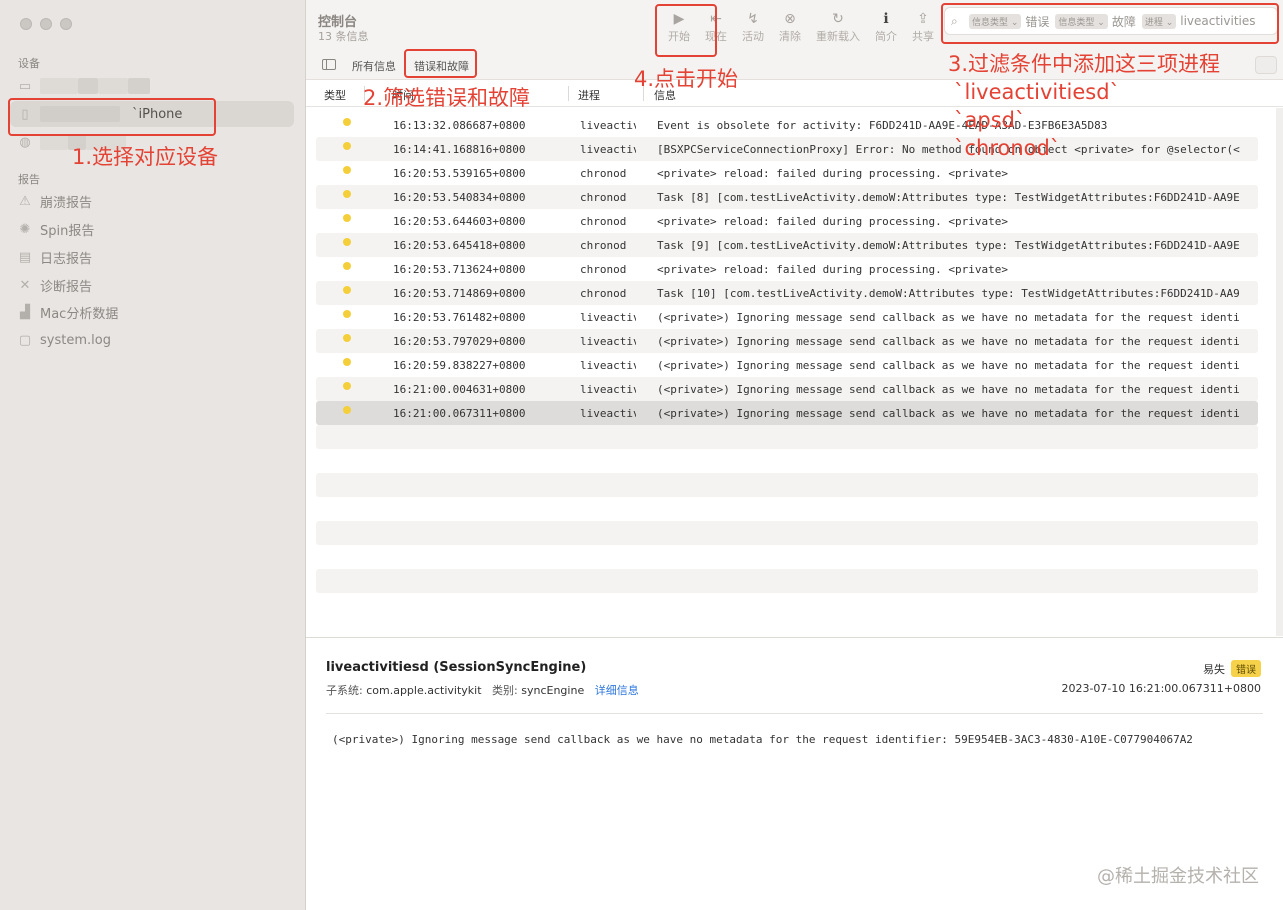 This screenshot has width=1283, height=910. What do you see at coordinates (25, 86) in the screenshot?
I see `computer-icon: ▭` at bounding box center [25, 86].